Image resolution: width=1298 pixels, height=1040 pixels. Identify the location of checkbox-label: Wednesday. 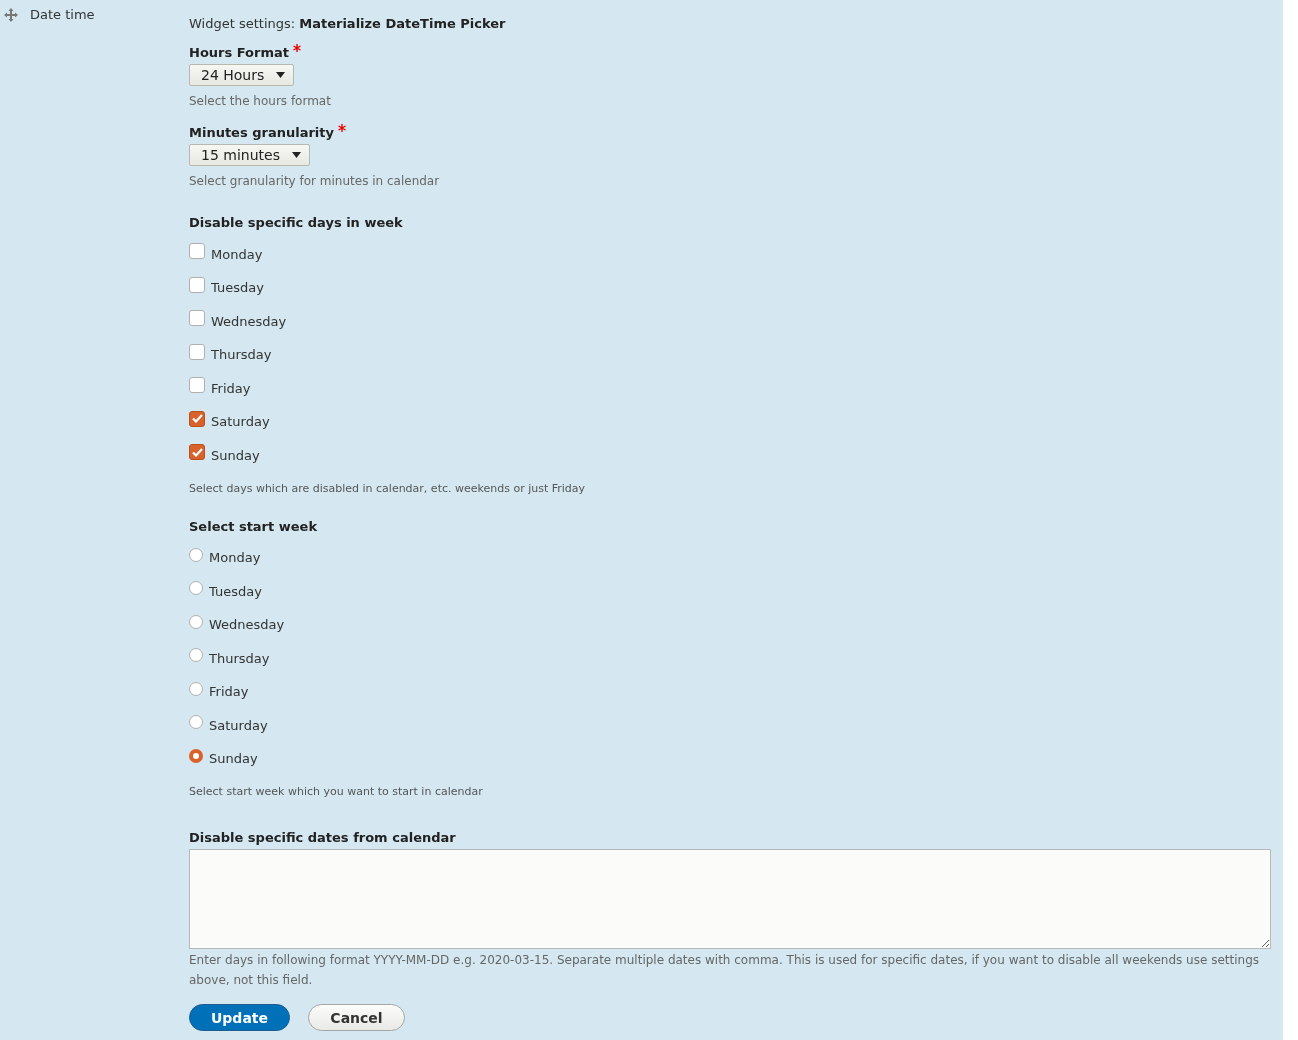
(249, 321).